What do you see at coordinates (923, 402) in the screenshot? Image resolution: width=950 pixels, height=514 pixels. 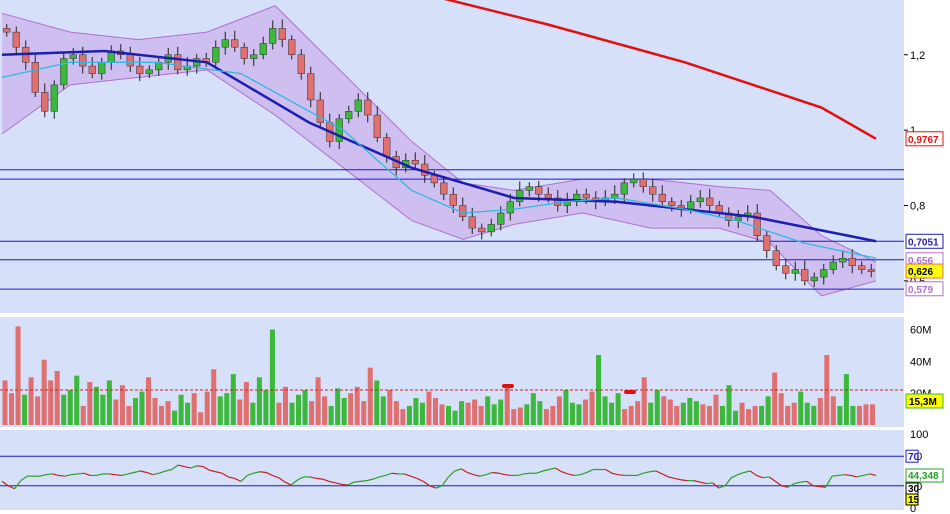 I see `volume-value-label: 15,3M` at bounding box center [923, 402].